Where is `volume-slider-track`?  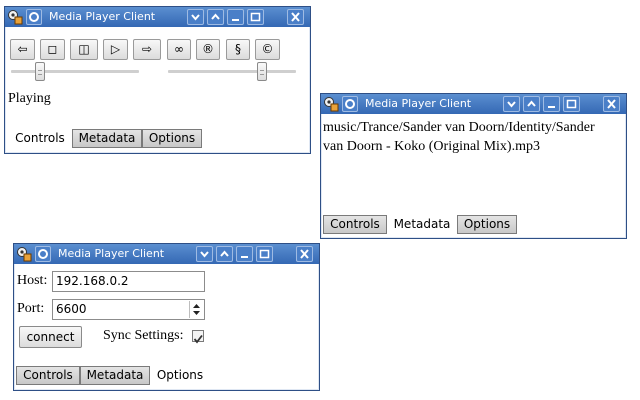
volume-slider-track is located at coordinates (232, 71).